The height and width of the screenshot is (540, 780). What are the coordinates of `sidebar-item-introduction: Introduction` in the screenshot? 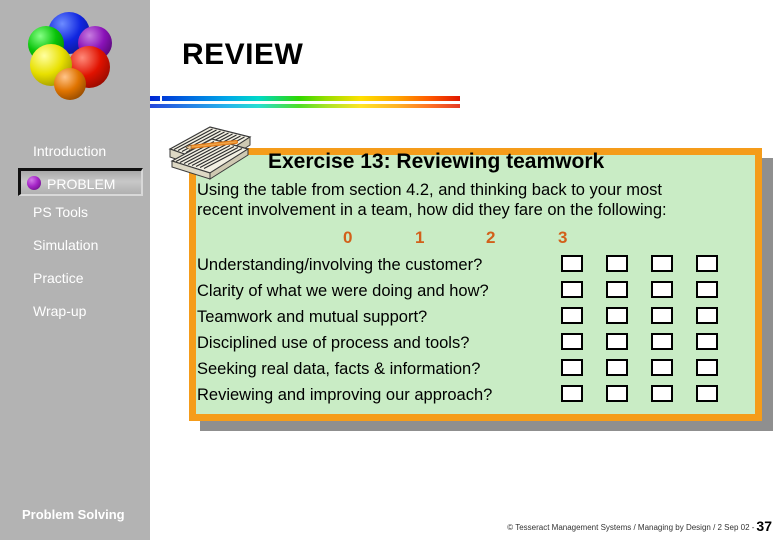 It's located at (75, 151).